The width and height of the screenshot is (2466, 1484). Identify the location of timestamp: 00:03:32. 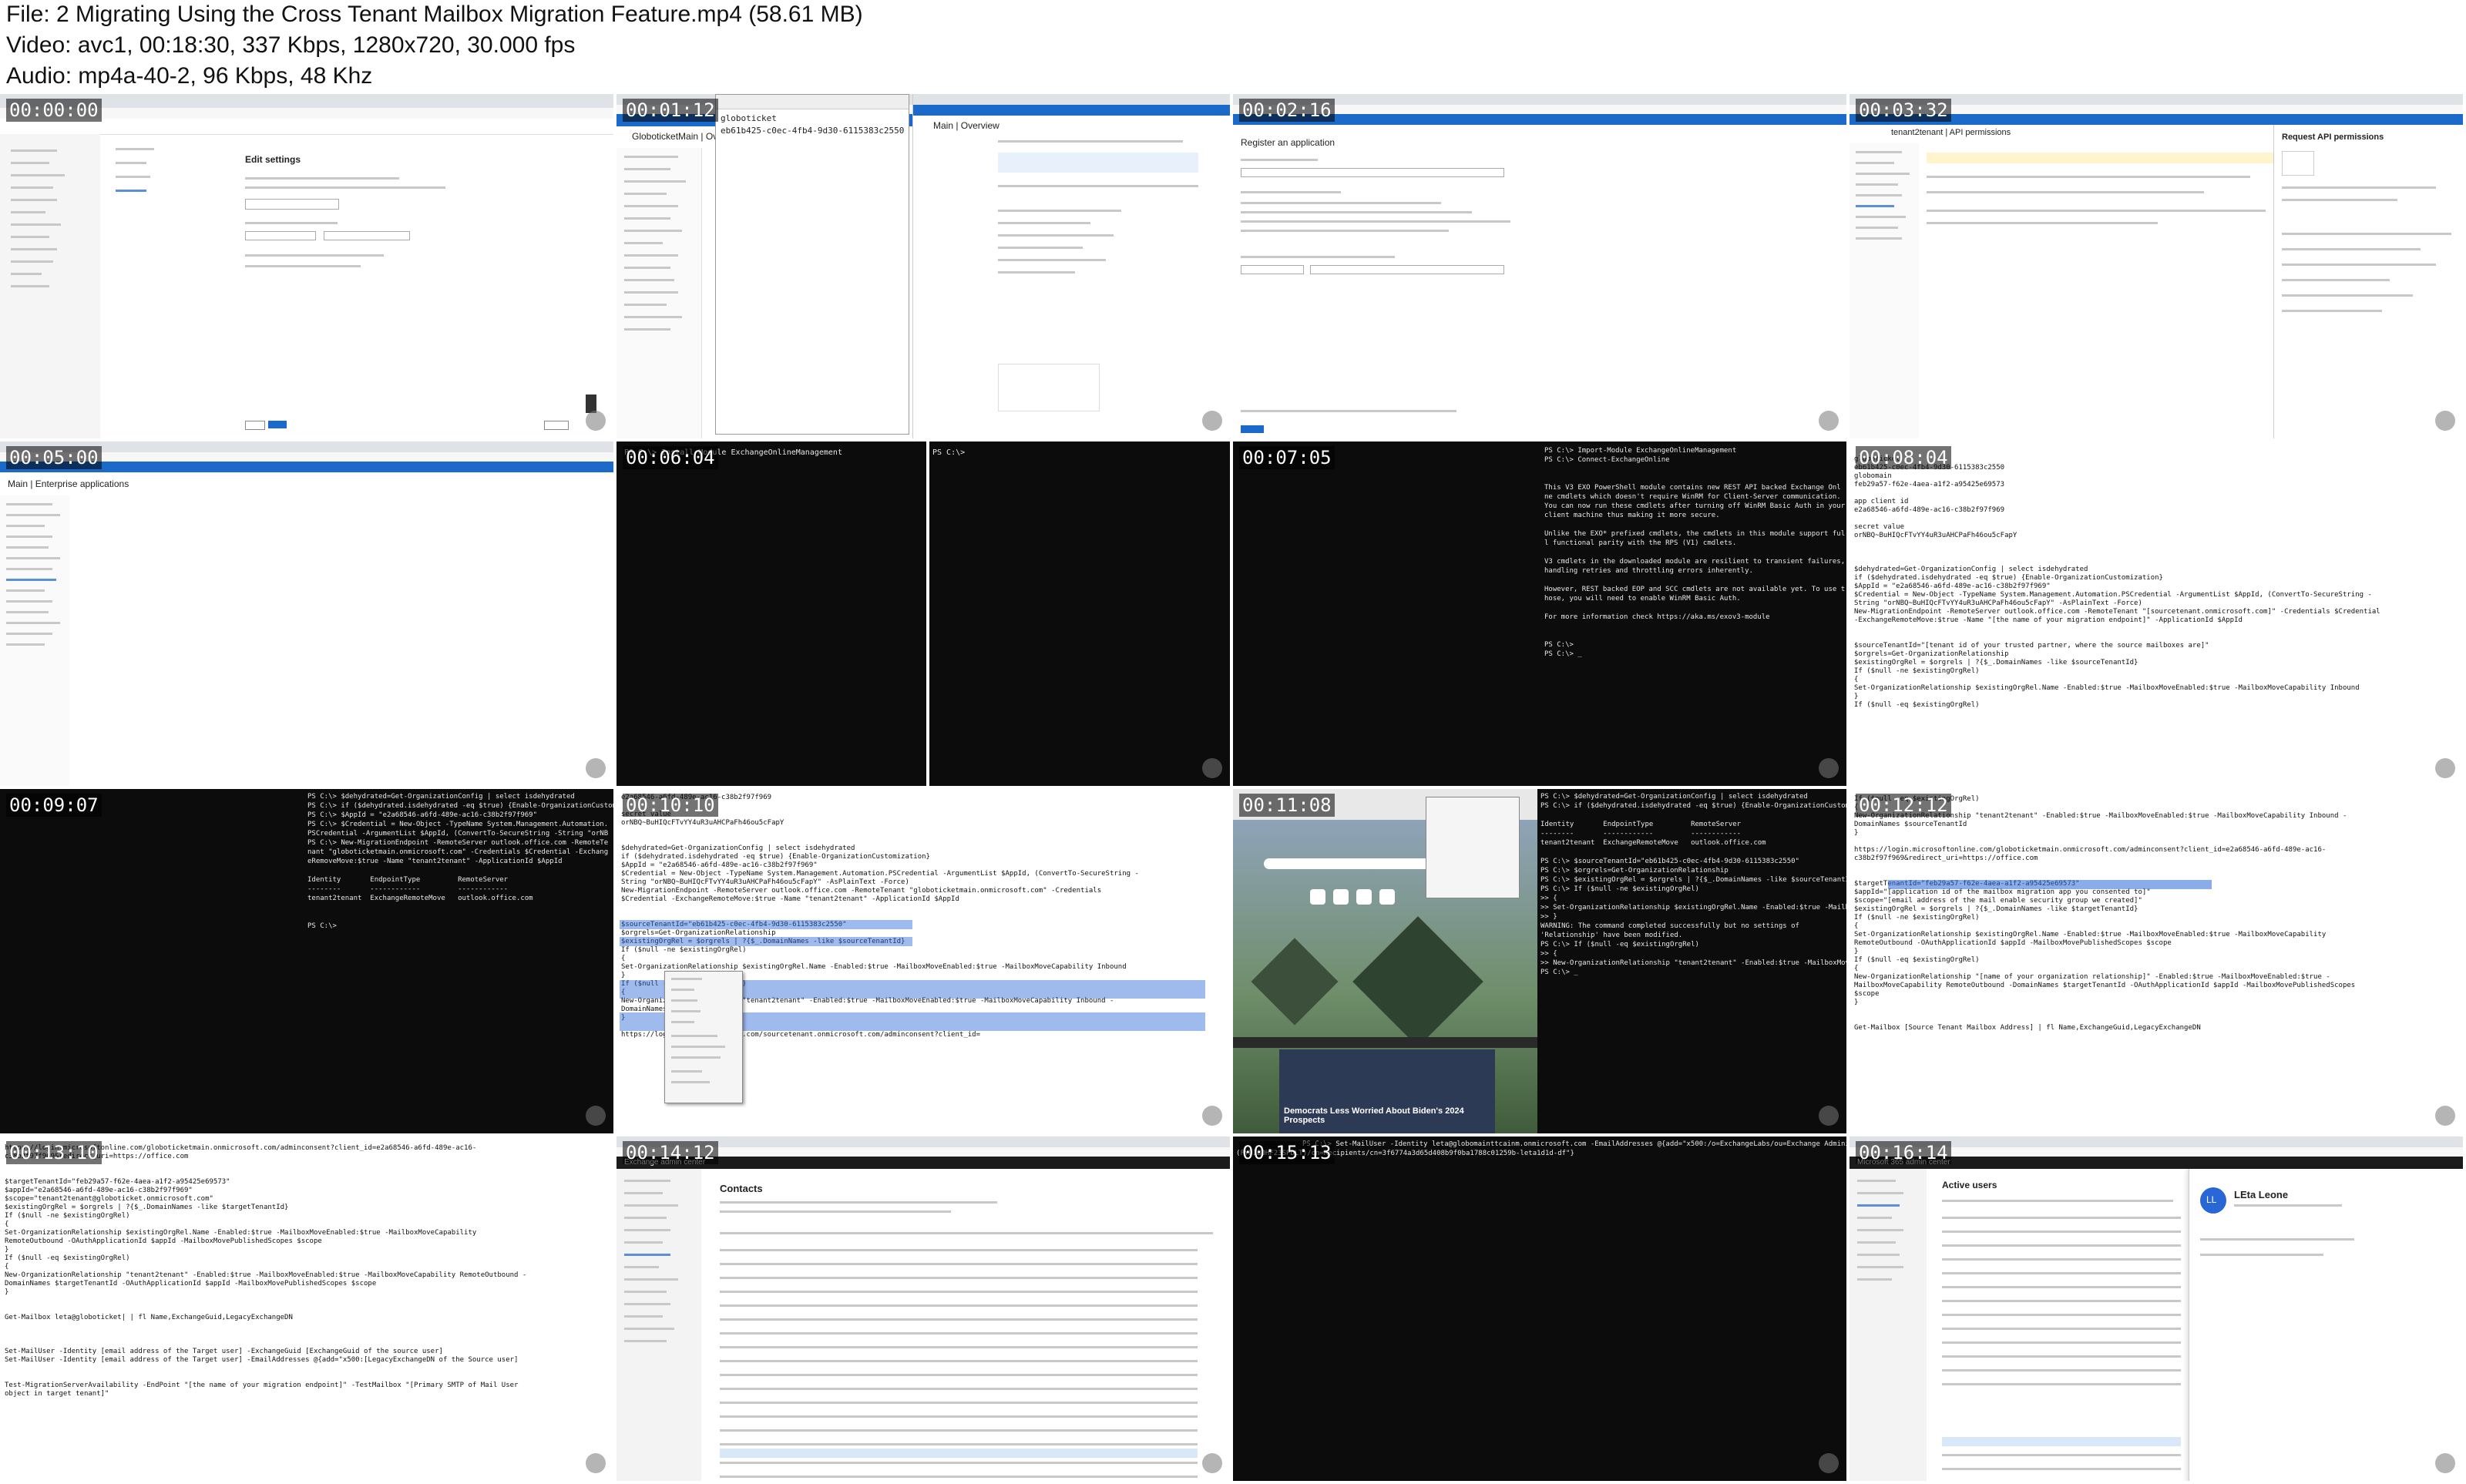
(1903, 111).